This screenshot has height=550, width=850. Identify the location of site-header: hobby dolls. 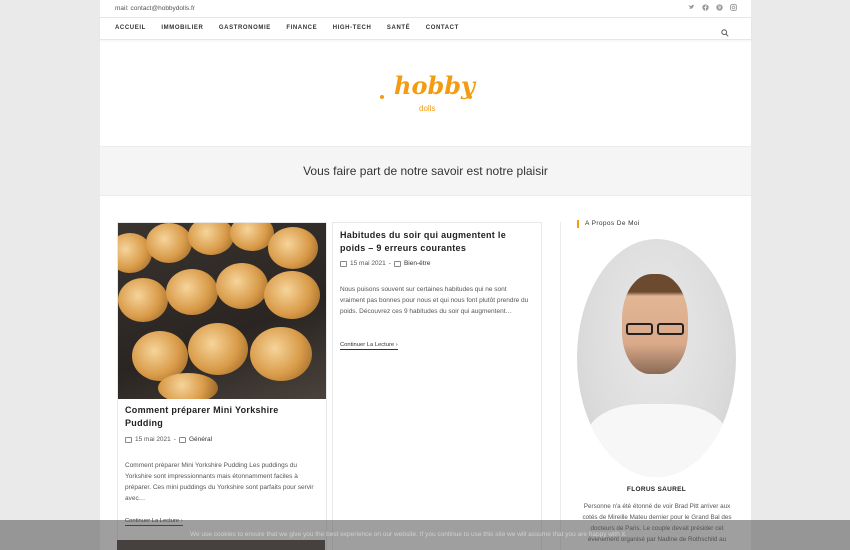
(425, 93).